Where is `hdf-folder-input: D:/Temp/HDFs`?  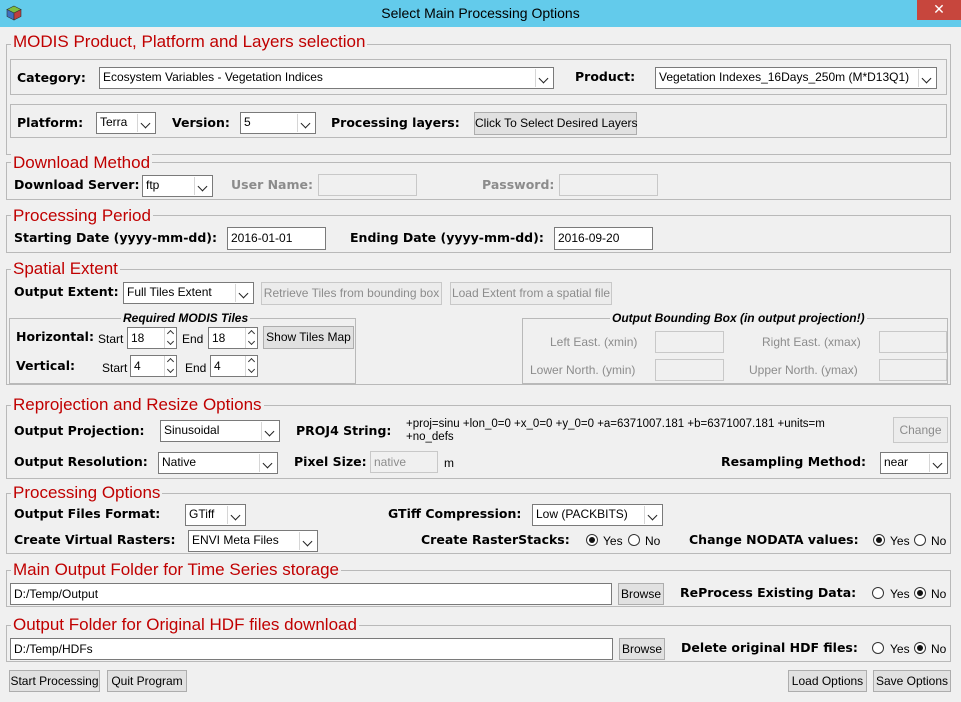 hdf-folder-input: D:/Temp/HDFs is located at coordinates (311, 649).